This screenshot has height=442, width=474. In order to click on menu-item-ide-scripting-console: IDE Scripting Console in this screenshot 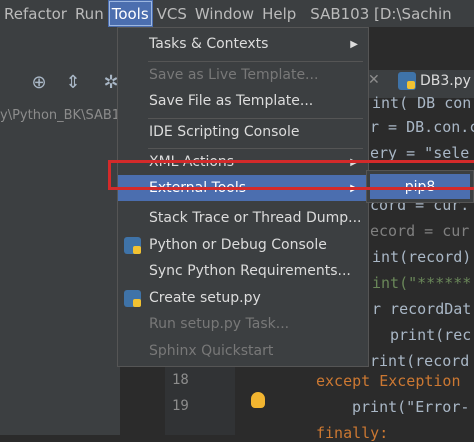, I will do `click(243, 132)`.